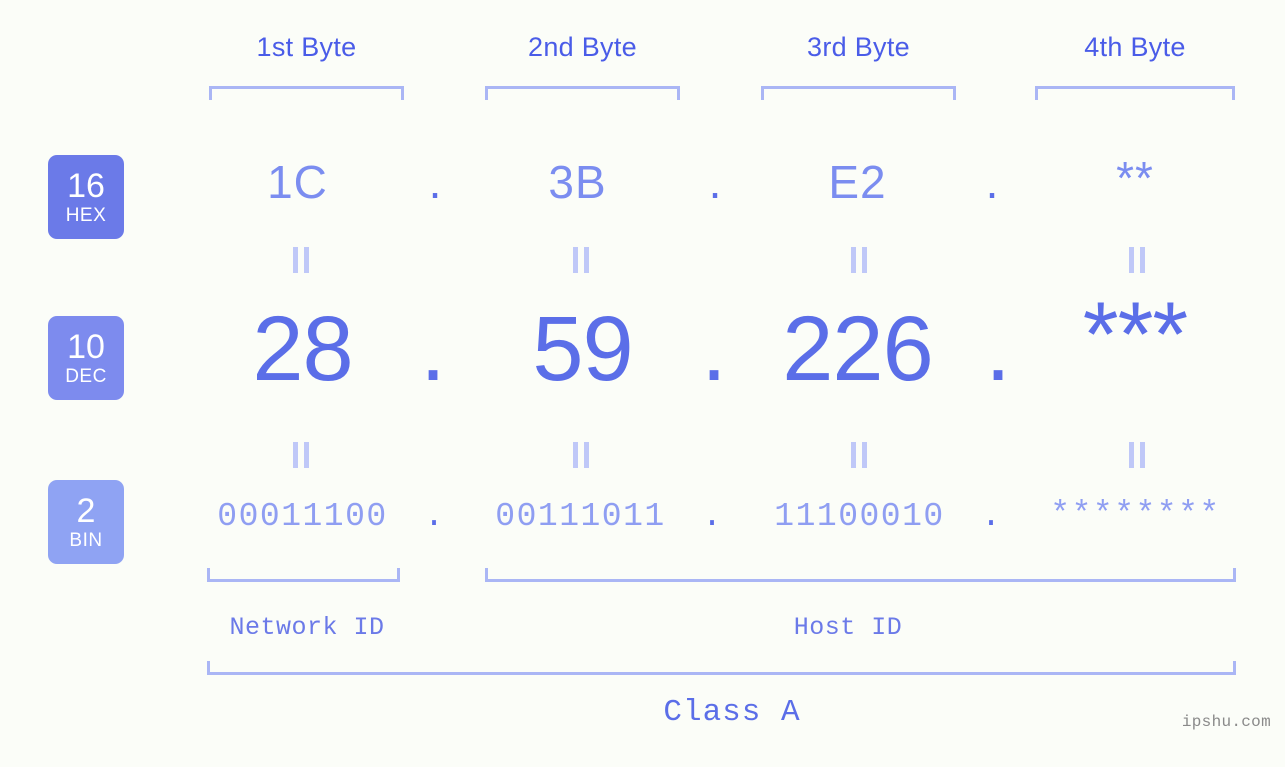 This screenshot has width=1285, height=767. What do you see at coordinates (86, 376) in the screenshot?
I see `base-badge-dec-name: DEC` at bounding box center [86, 376].